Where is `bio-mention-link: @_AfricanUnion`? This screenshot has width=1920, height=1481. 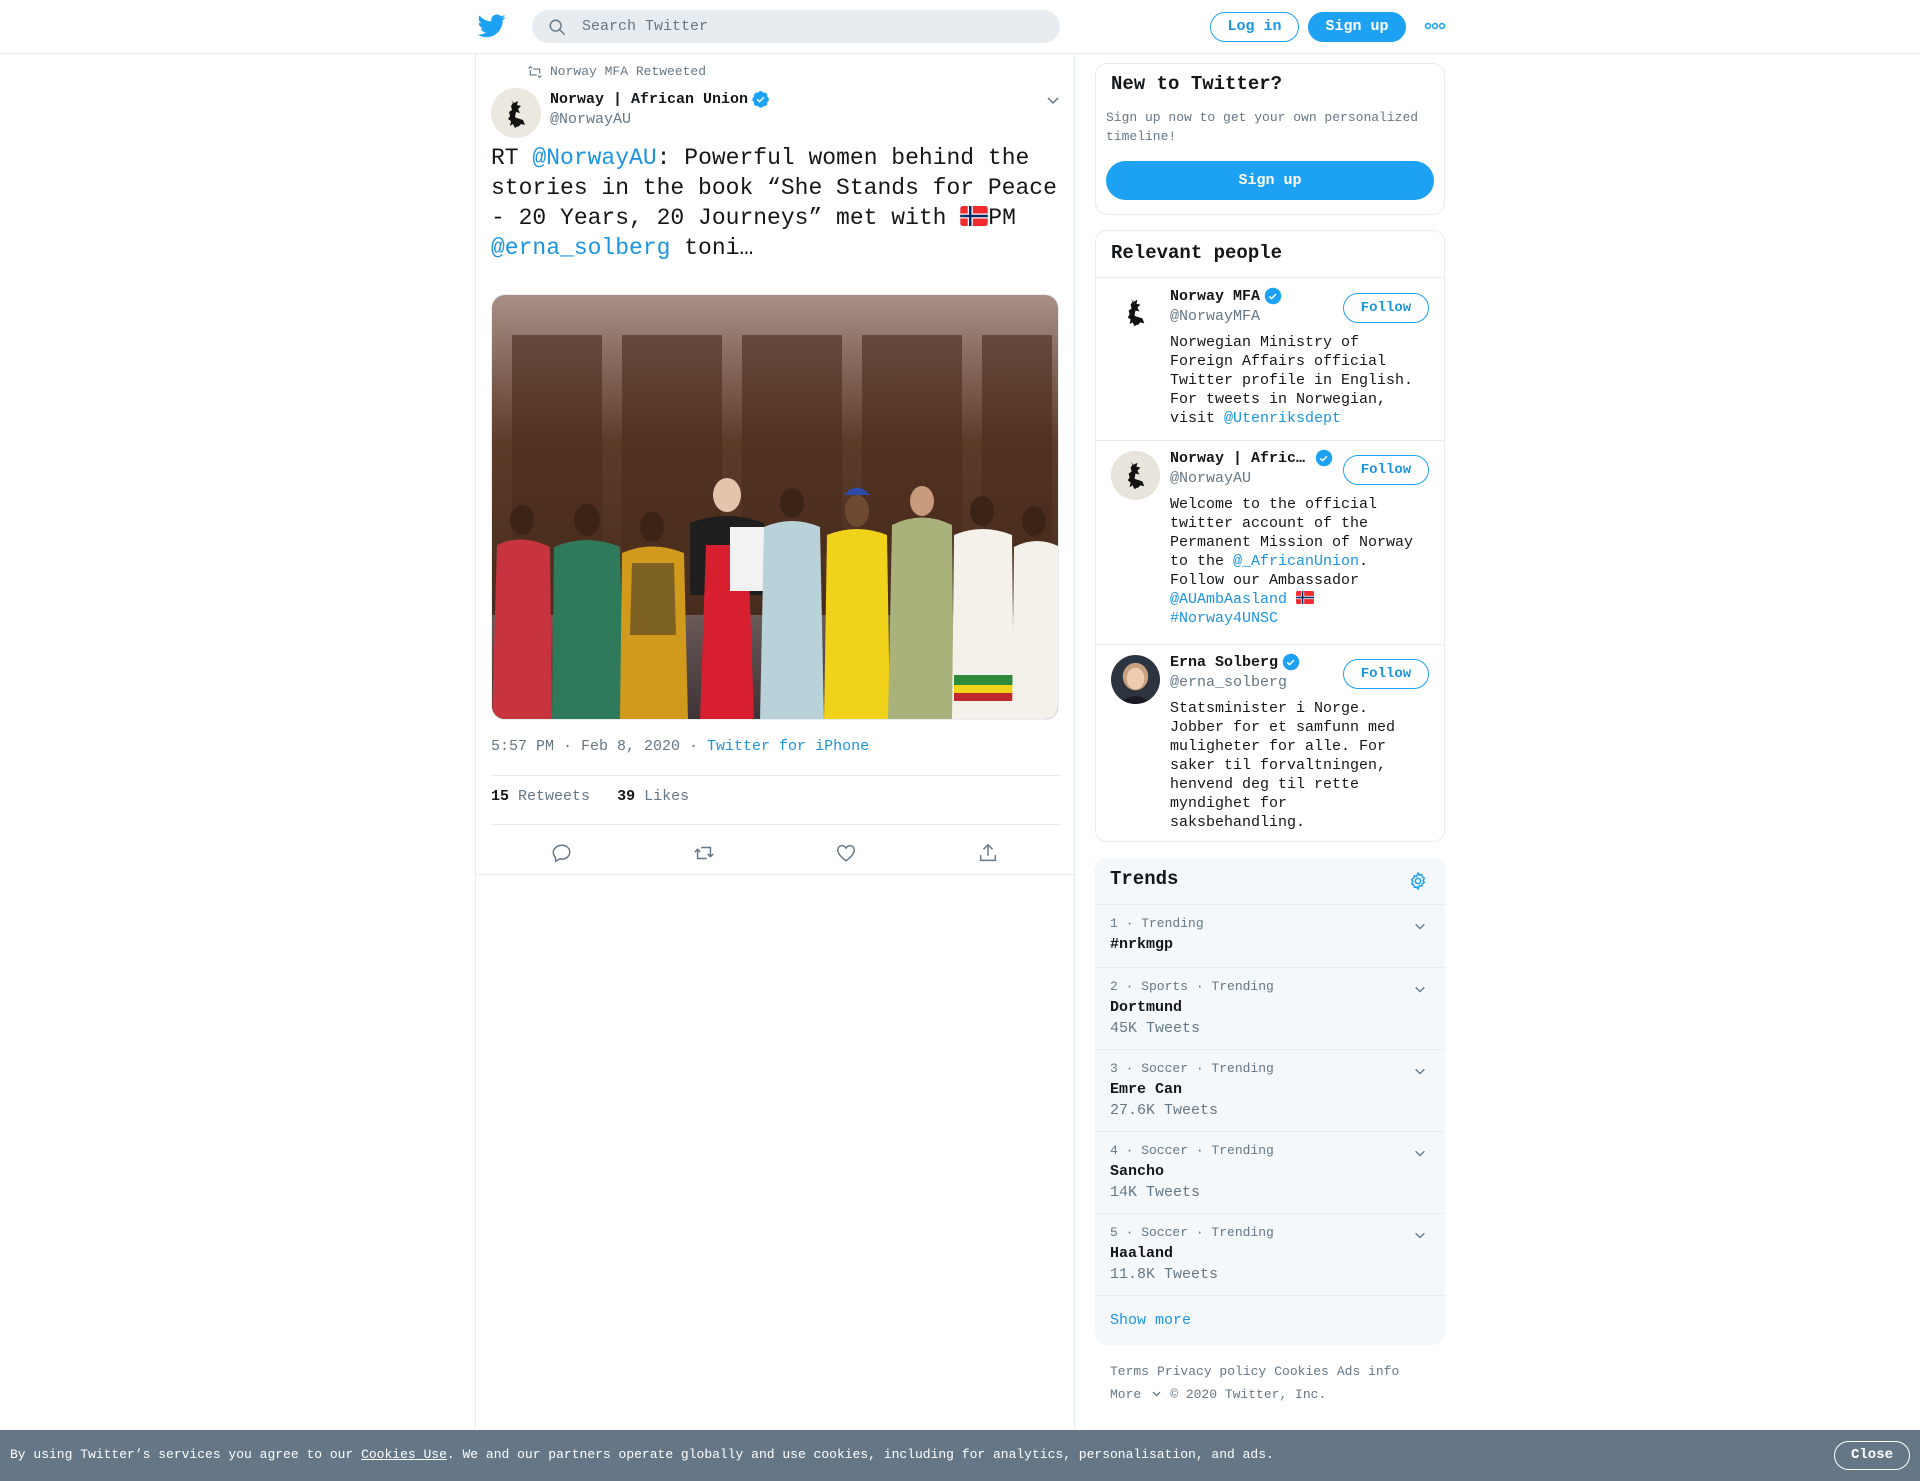 bio-mention-link: @_AfricanUnion is located at coordinates (1296, 561).